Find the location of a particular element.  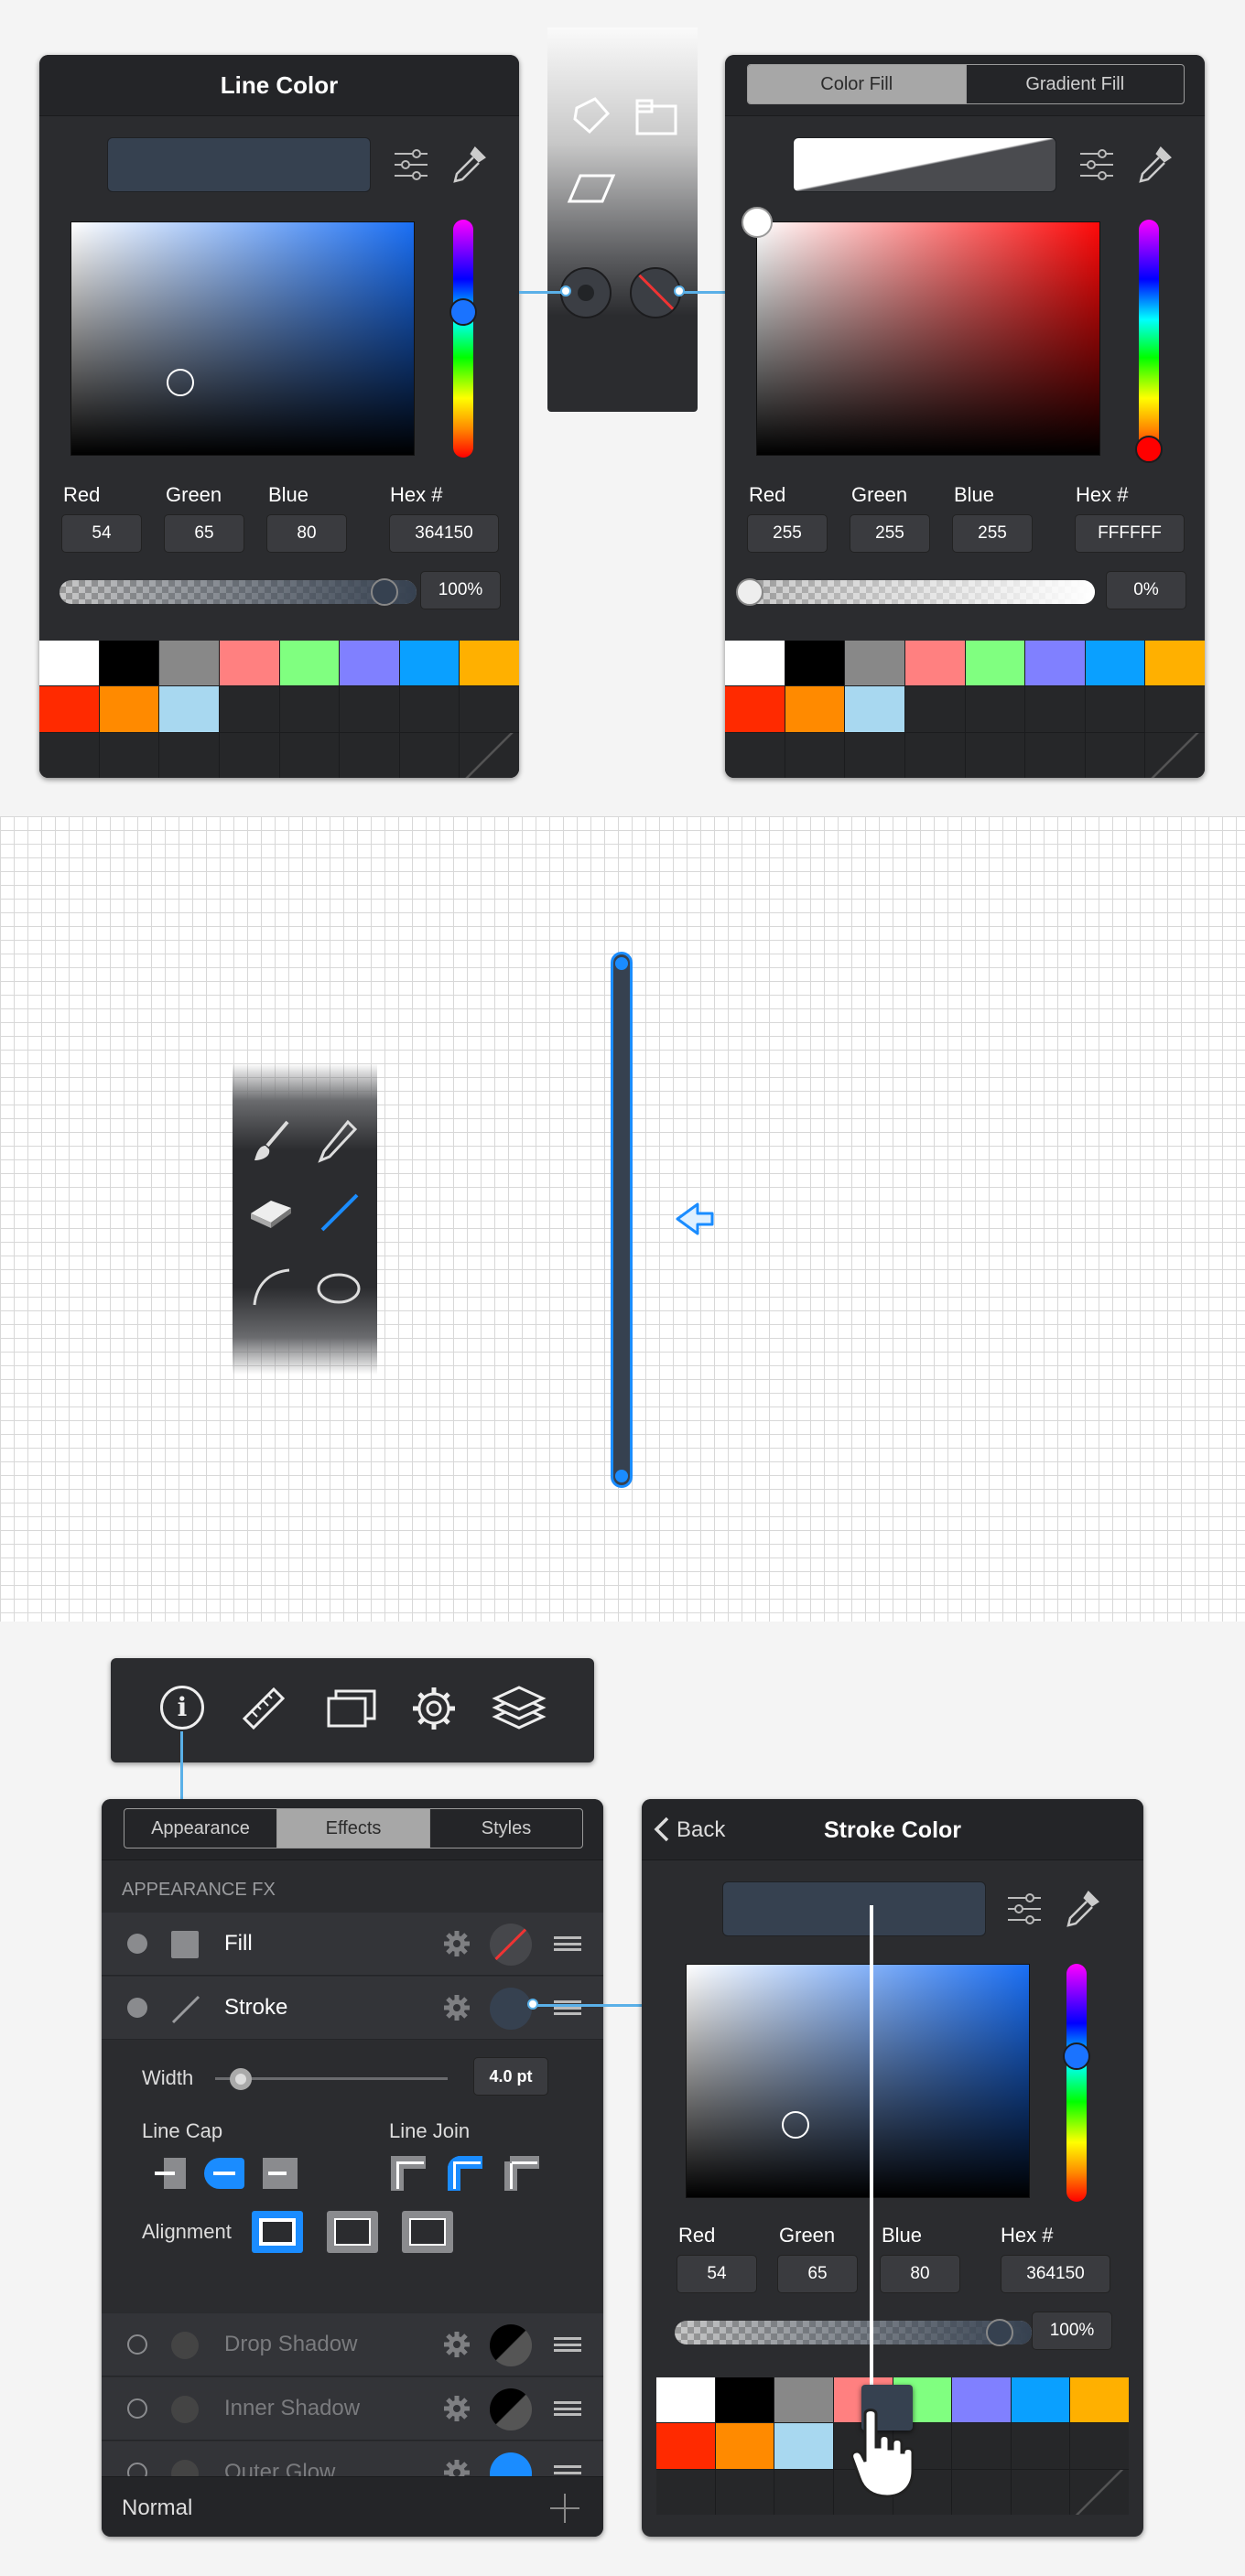

tab-appearance: Appearance is located at coordinates (200, 1828).